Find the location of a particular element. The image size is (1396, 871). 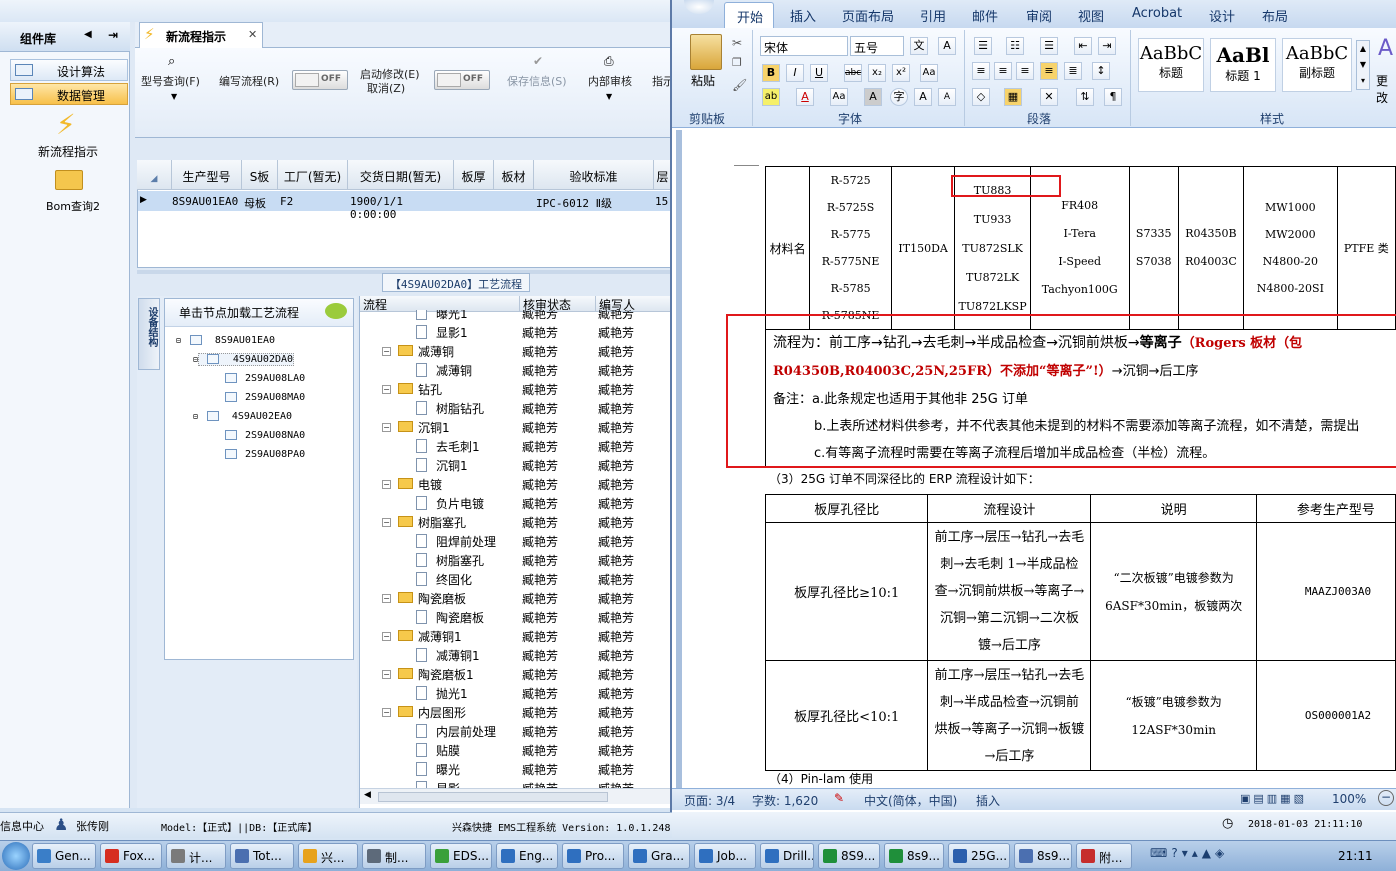

sidebar-item-data-management: 数据管理 is located at coordinates (69, 94).